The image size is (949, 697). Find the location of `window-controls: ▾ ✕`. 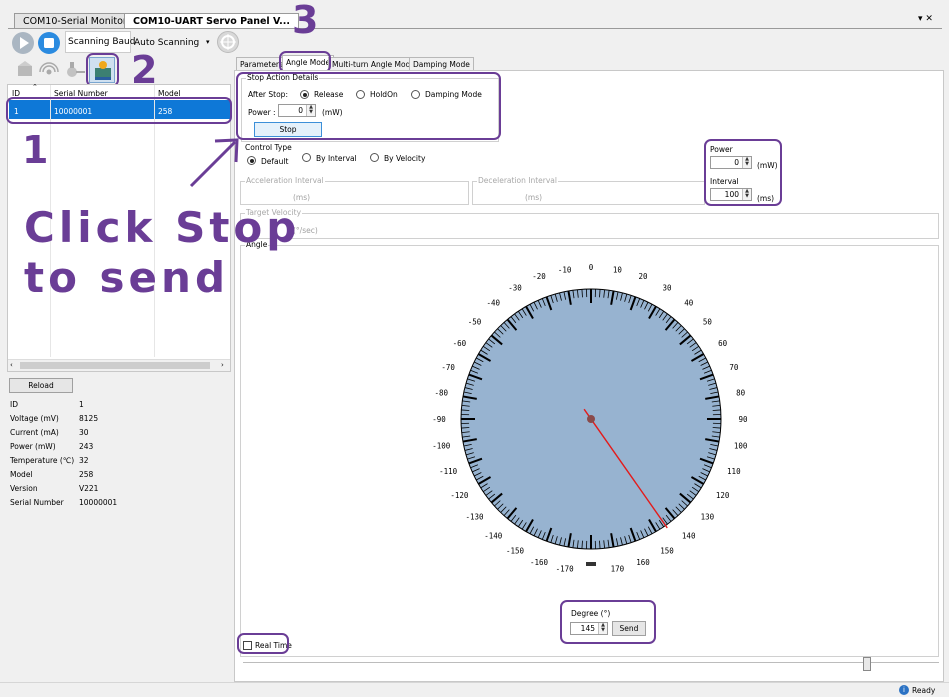

window-controls: ▾ ✕ is located at coordinates (925, 19).